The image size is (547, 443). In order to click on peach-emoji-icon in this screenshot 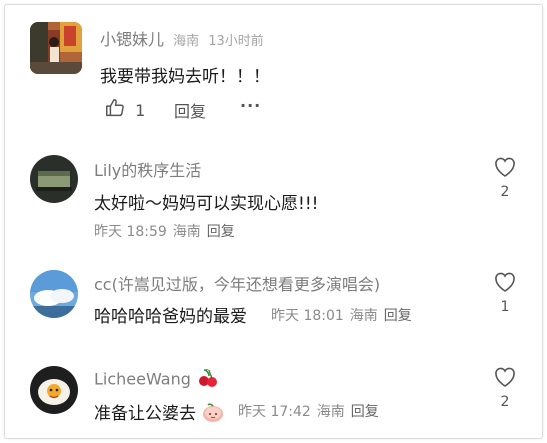, I will do `click(213, 414)`.